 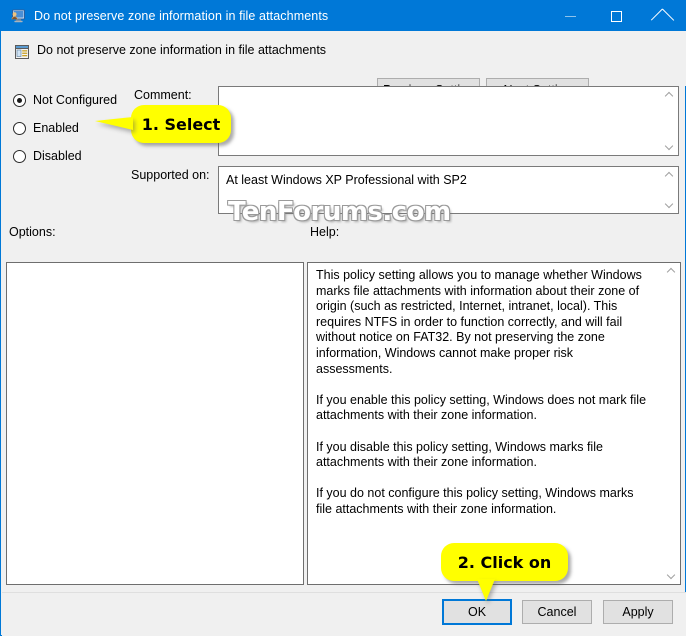 What do you see at coordinates (56, 128) in the screenshot?
I see `radio-label-enabled: Enabled` at bounding box center [56, 128].